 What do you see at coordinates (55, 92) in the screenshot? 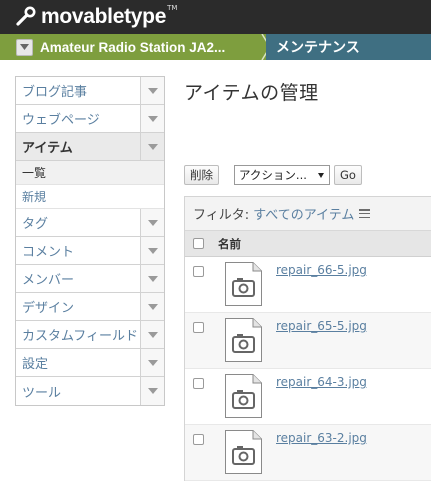
I see `sidebar-item-label: ブログ記事` at bounding box center [55, 92].